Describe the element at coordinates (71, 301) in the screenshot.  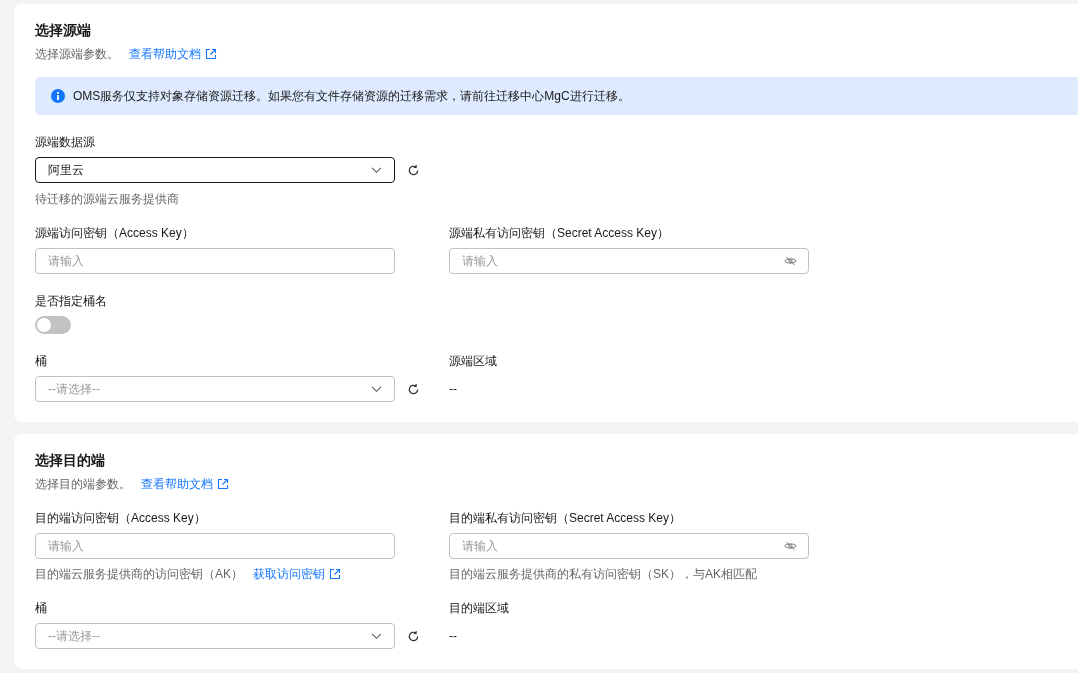
I see `field-label: 是否指定桶名` at that location.